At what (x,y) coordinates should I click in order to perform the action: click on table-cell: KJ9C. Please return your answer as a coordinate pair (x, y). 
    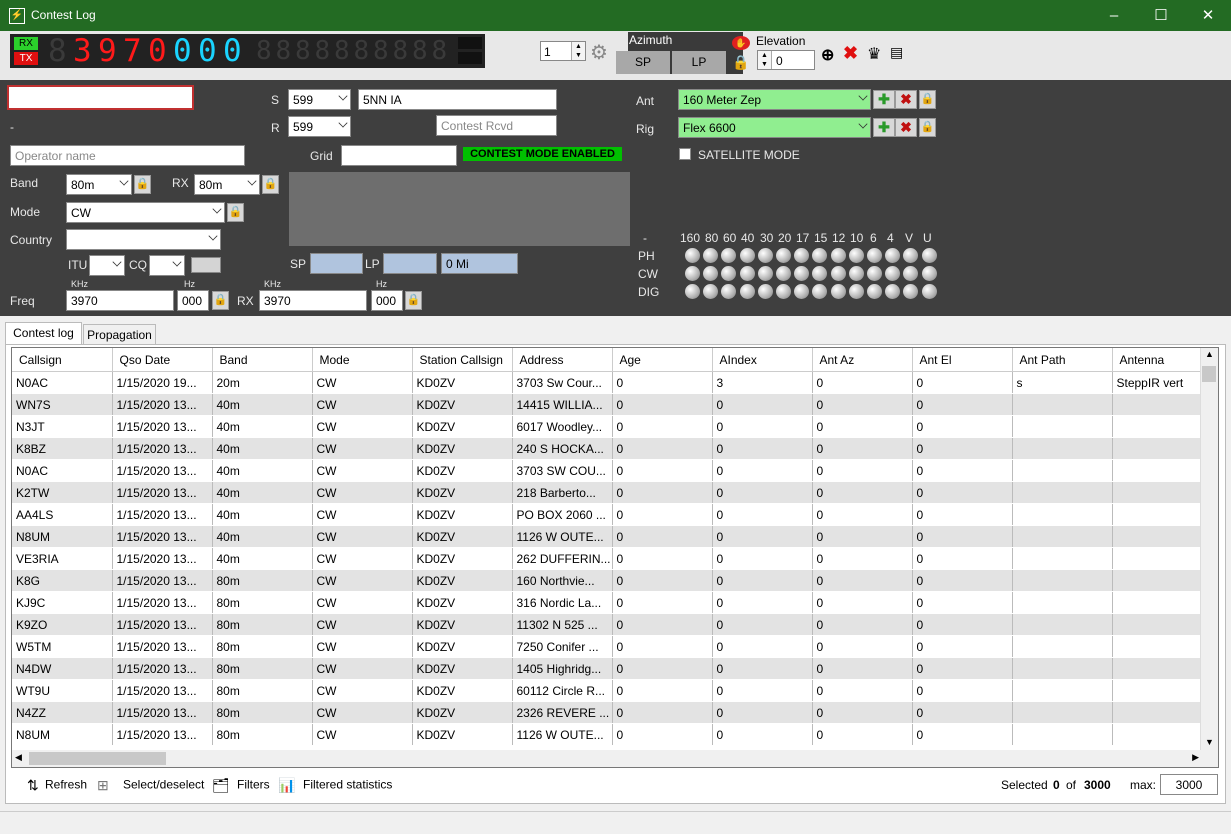
    Looking at the image, I should click on (62, 602).